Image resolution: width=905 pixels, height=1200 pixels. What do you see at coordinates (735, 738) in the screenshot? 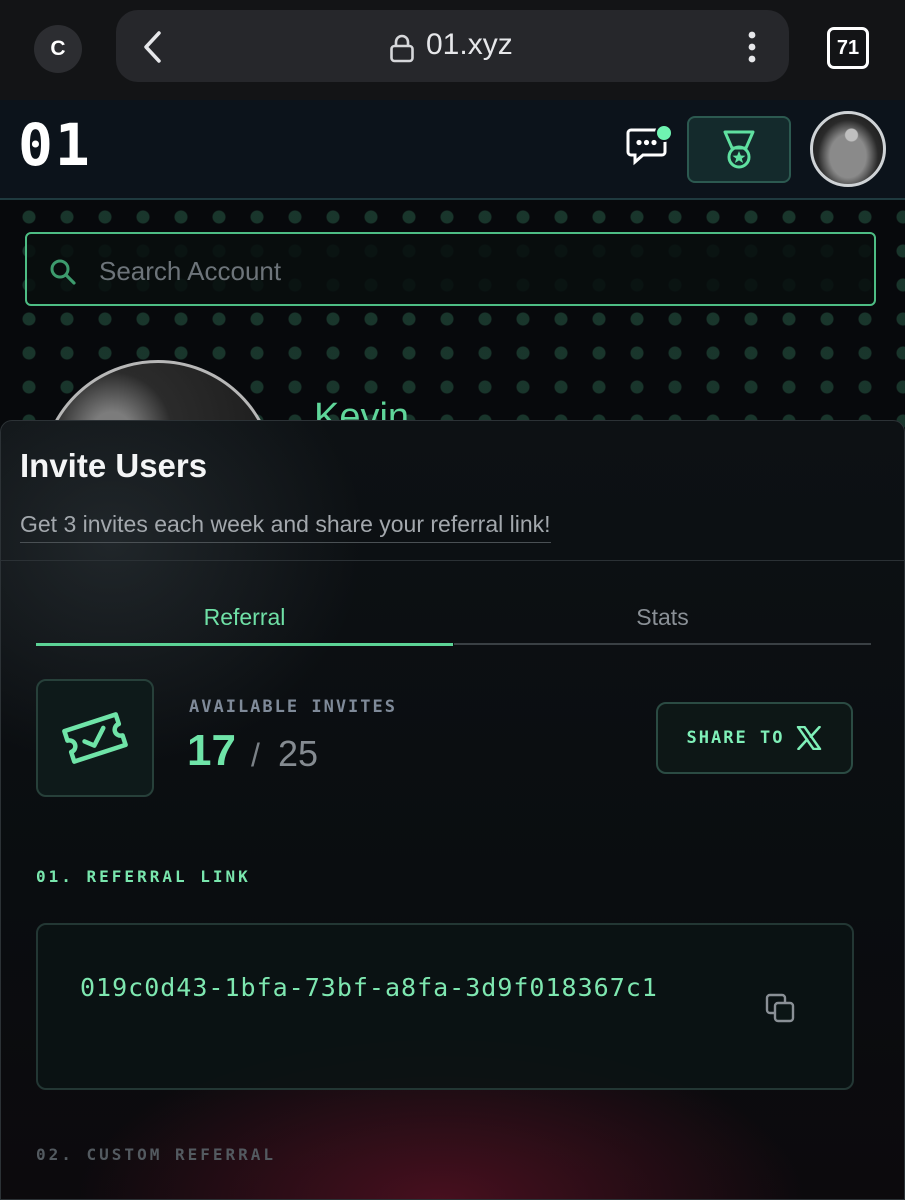
I see `share-button-label: SHARE TO` at bounding box center [735, 738].